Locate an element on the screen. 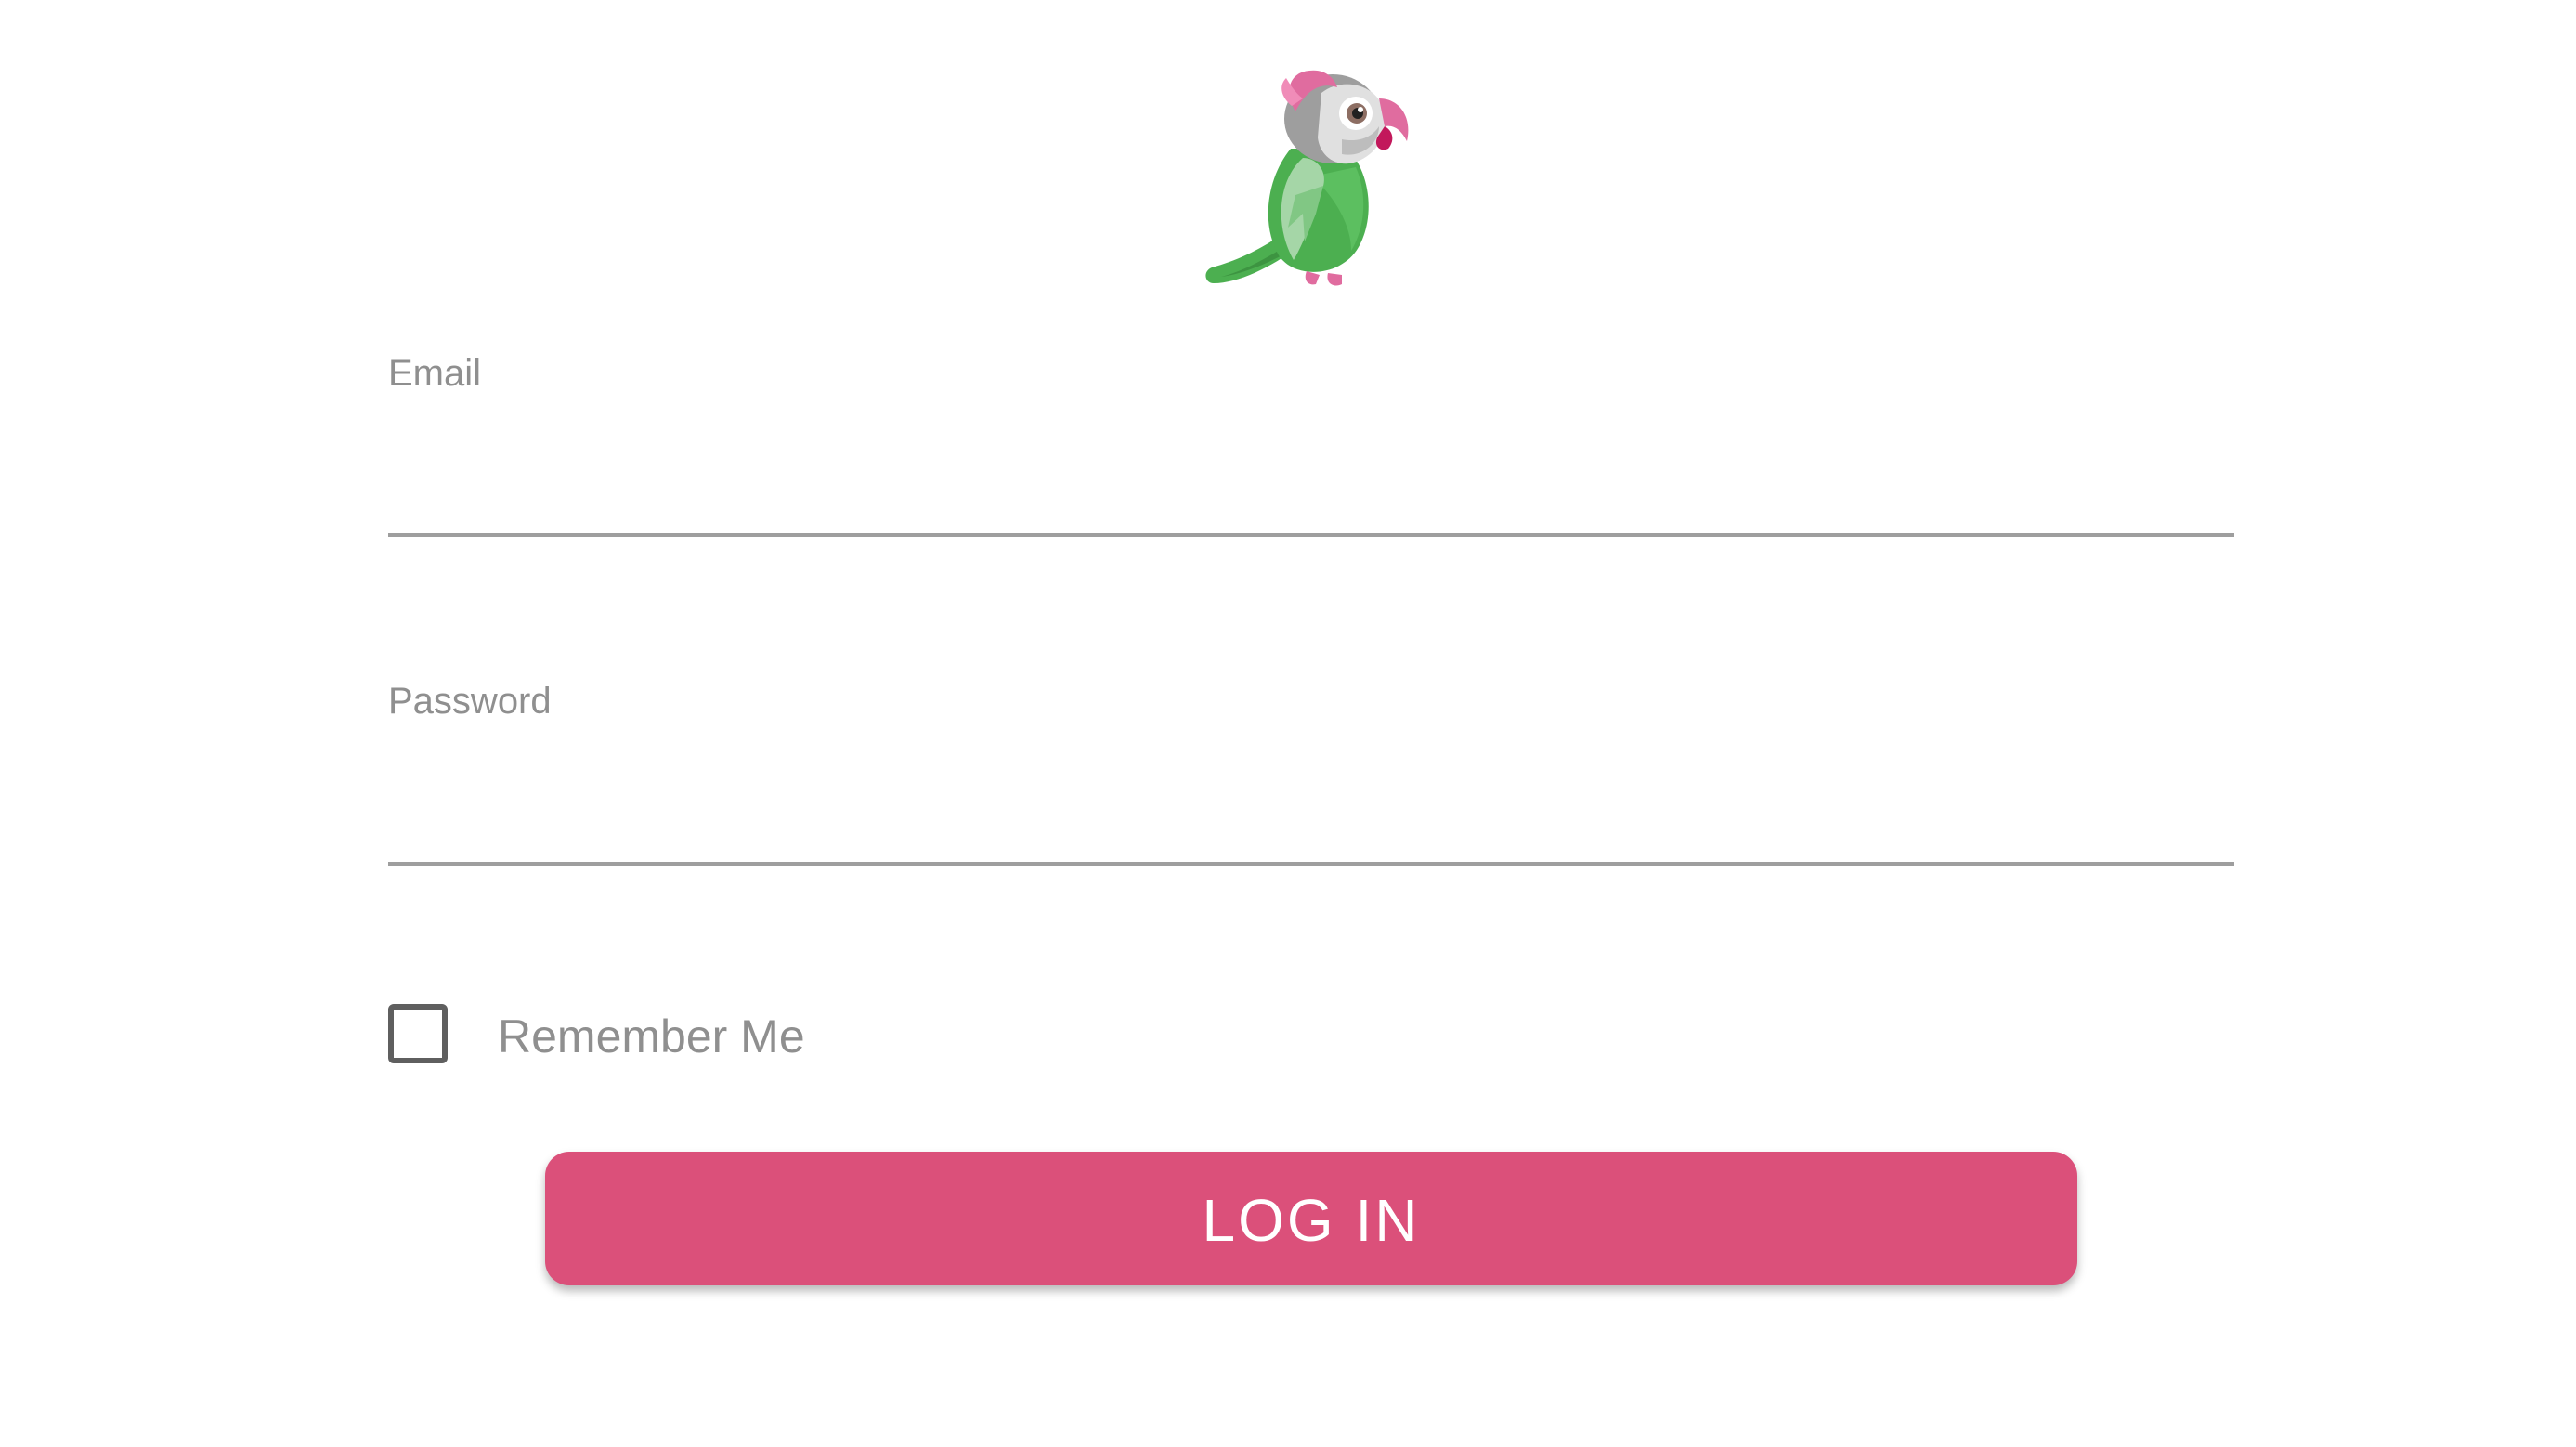 The width and height of the screenshot is (2576, 1447). remember-me-checkbox is located at coordinates (418, 1033).